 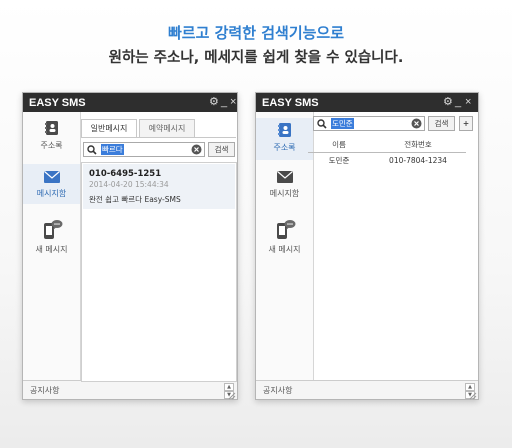 What do you see at coordinates (158, 137) in the screenshot?
I see `tab-divider` at bounding box center [158, 137].